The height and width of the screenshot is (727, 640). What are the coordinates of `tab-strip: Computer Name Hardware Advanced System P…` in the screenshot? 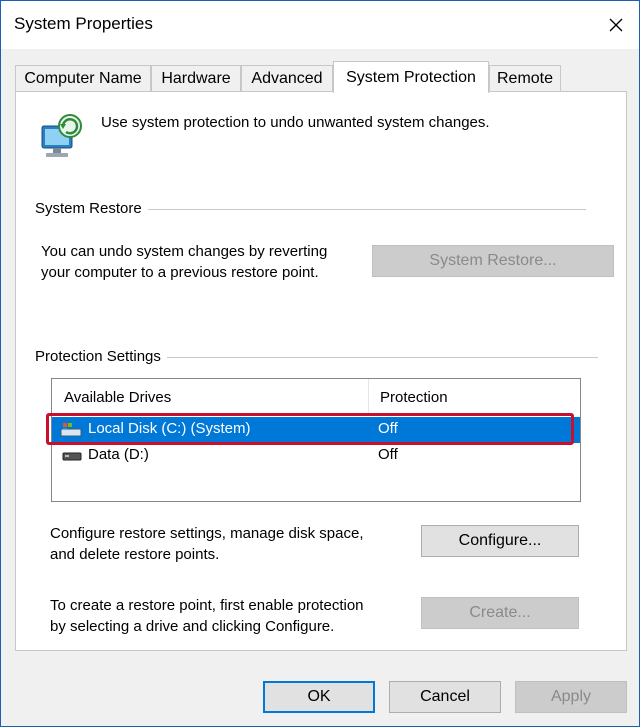 It's located at (321, 77).